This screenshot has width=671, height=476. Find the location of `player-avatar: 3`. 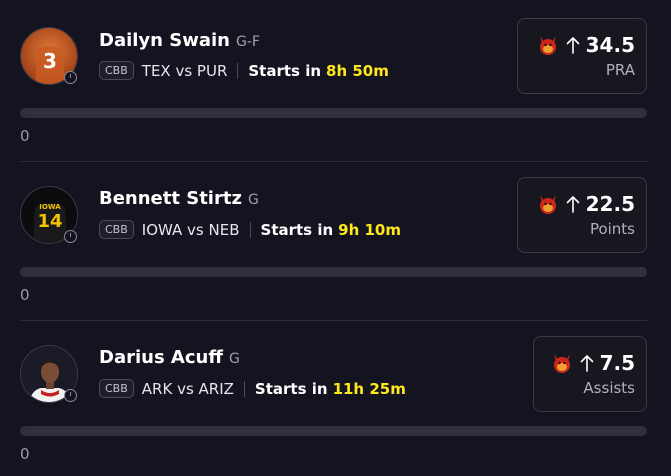

player-avatar: 3 is located at coordinates (49, 56).